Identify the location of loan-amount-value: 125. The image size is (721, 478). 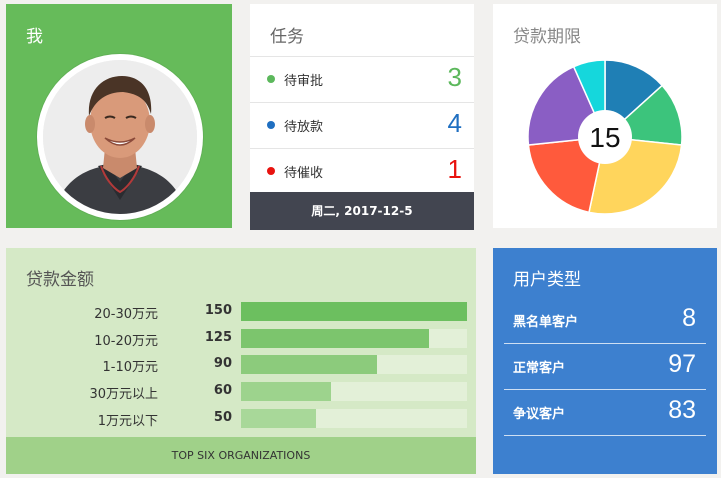
(218, 337).